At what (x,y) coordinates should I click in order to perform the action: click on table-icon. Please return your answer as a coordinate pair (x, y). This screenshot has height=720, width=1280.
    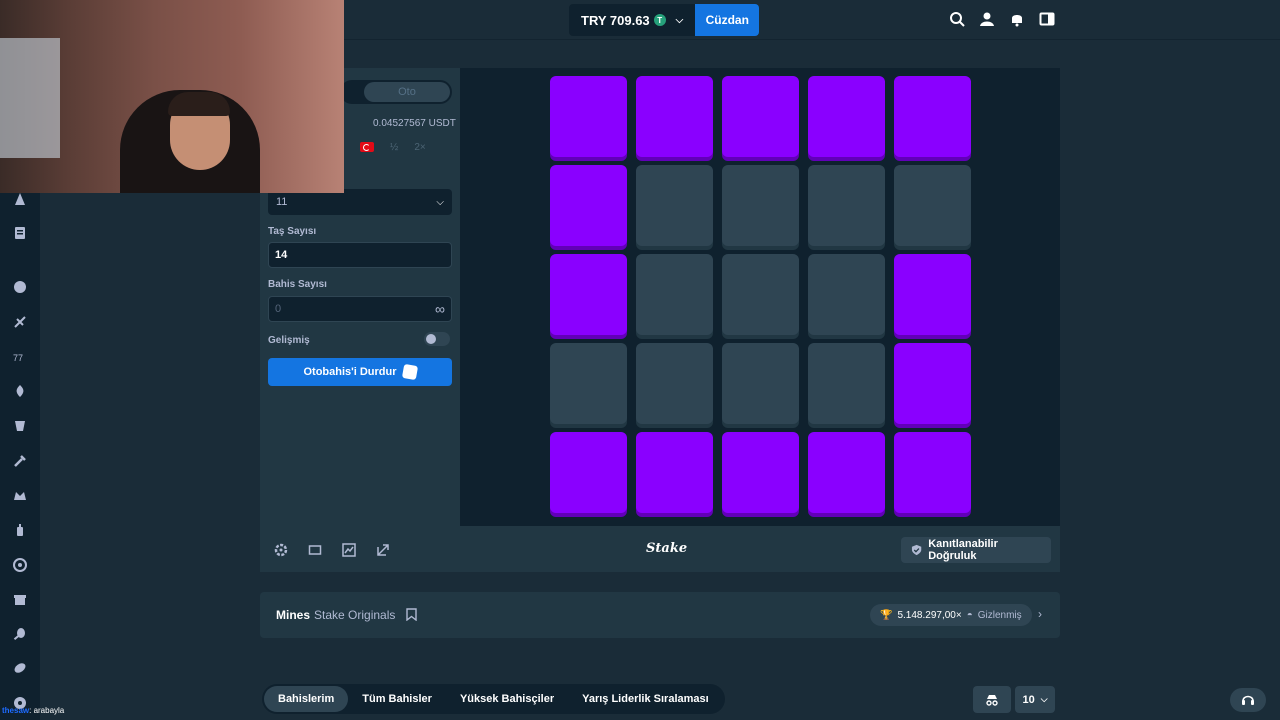
    Looking at the image, I should click on (20, 426).